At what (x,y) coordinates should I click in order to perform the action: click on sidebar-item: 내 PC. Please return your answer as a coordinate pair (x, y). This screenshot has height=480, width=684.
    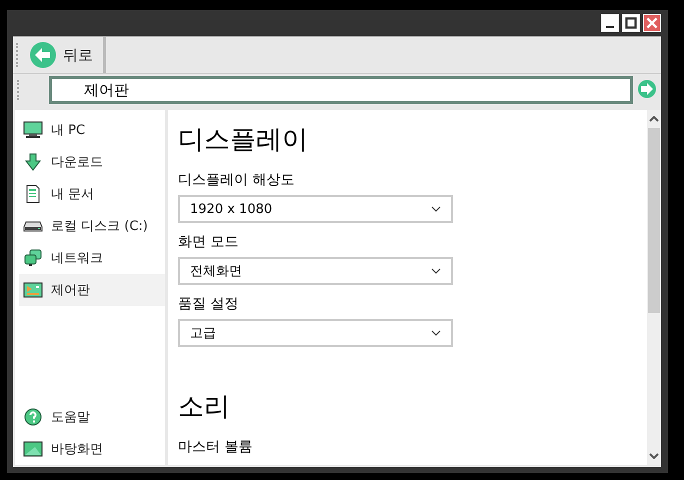
    Looking at the image, I should click on (92, 130).